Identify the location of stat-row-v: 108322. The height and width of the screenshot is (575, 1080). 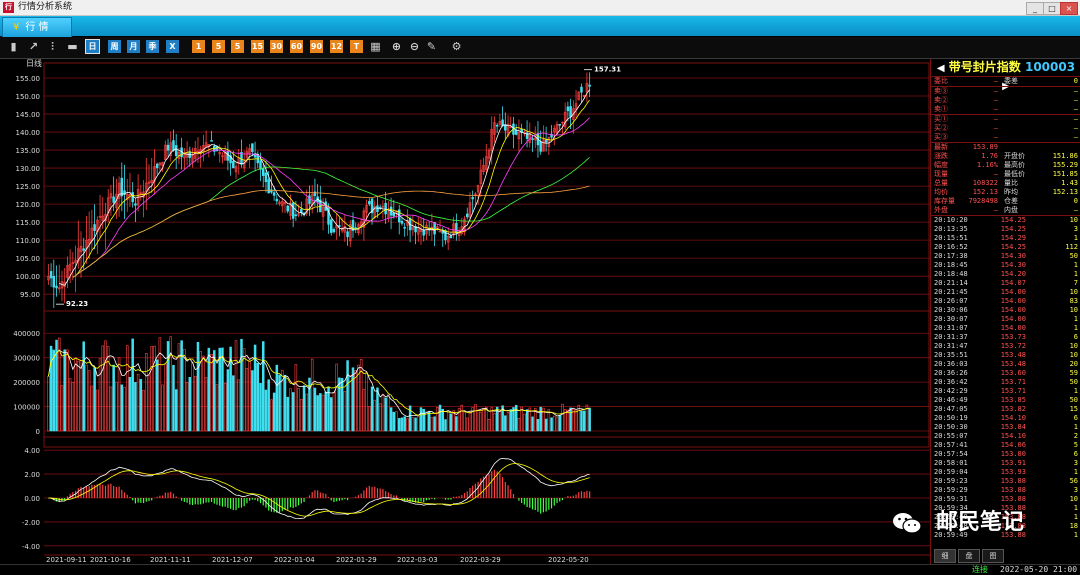
(985, 183).